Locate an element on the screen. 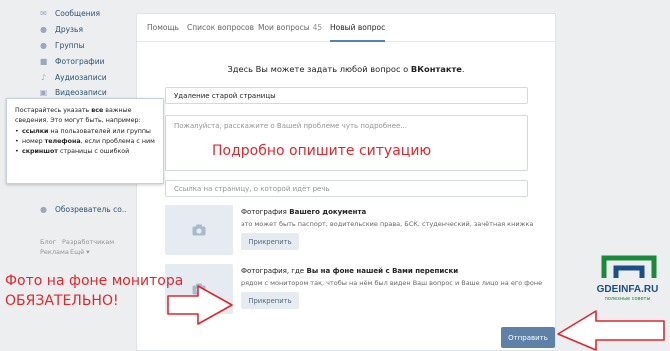  annotation-arrows is located at coordinates (416, 318).